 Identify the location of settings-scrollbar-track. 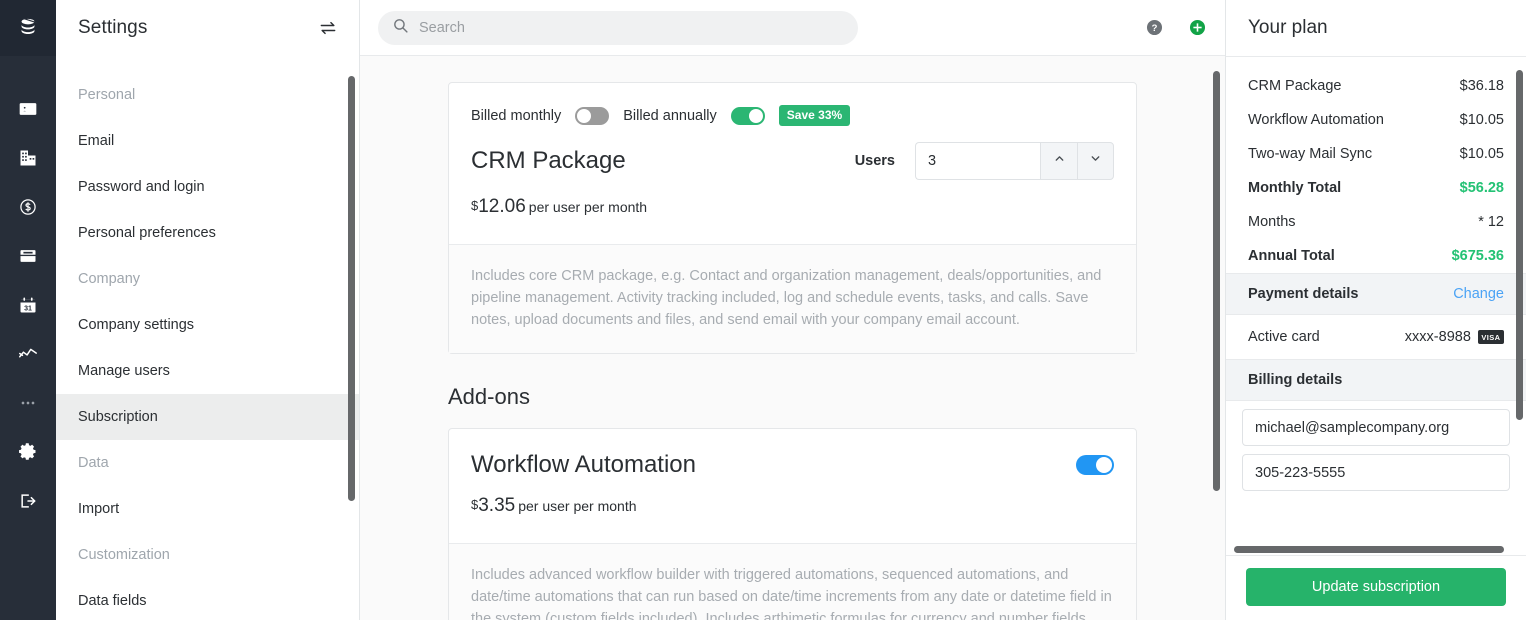
(351, 338).